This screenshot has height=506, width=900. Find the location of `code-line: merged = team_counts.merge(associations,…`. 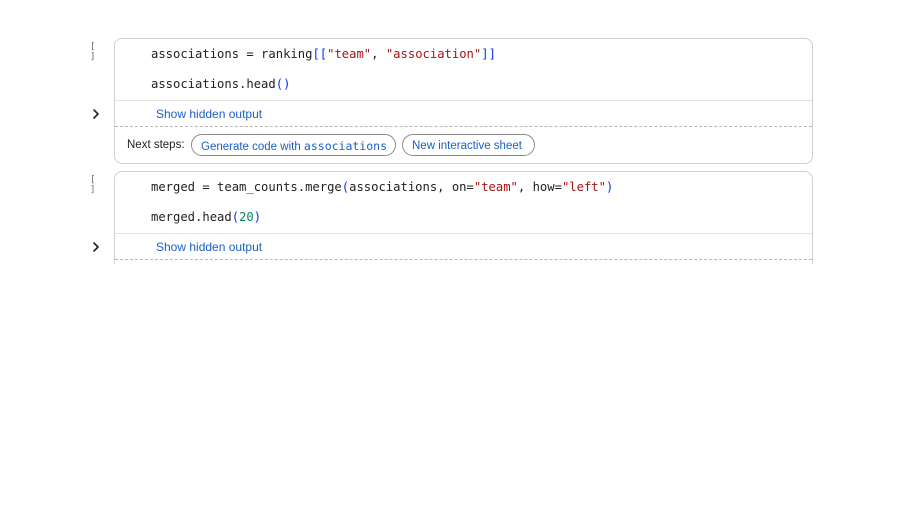

code-line: merged = team_counts.merge(associations,… is located at coordinates (382, 187).